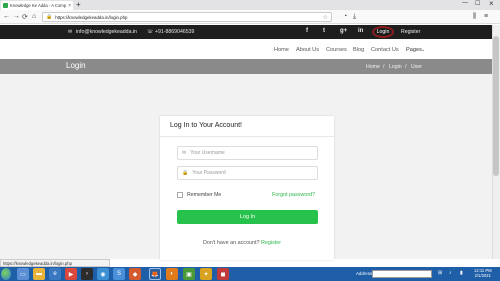 The height and width of the screenshot is (281, 500). I want to click on close-window-button: ×, so click(491, 4).